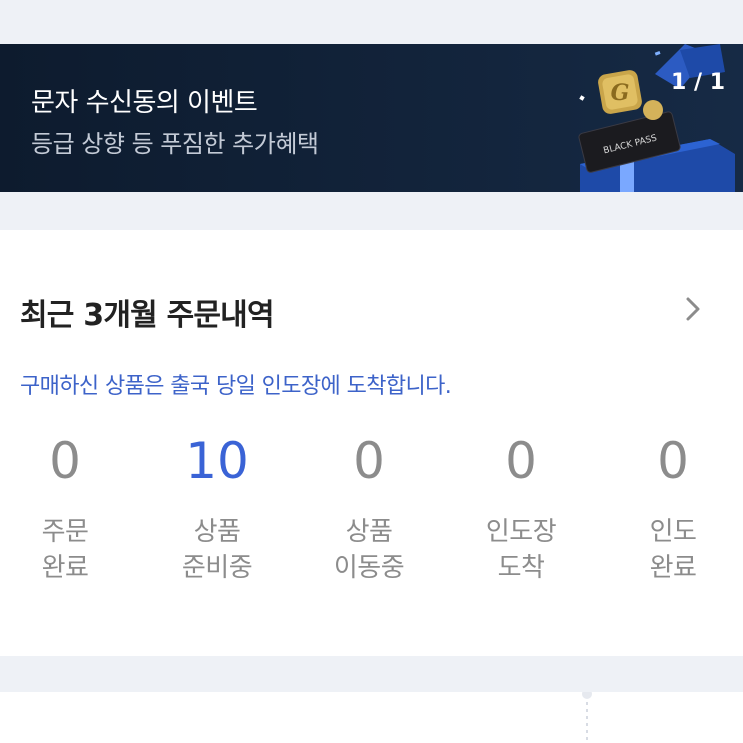 This screenshot has height=743, width=743. I want to click on step-order-complete: 0 주문 완료, so click(67, 506).